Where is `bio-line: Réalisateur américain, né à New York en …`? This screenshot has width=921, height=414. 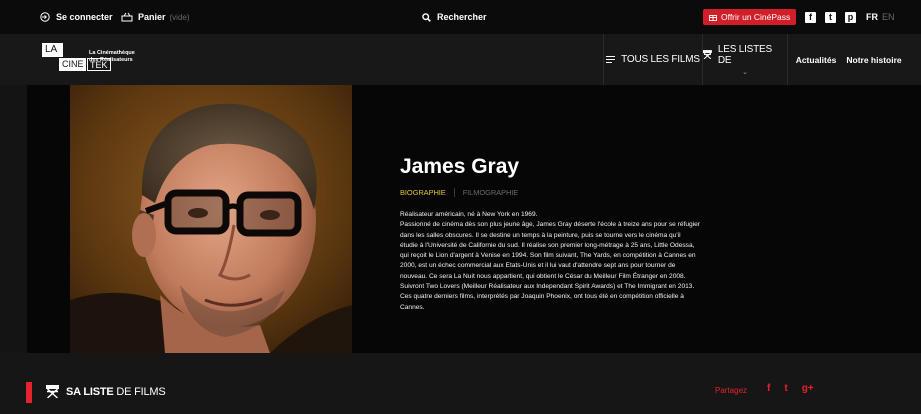
bio-line: Réalisateur américain, né à New York en … is located at coordinates (469, 214).